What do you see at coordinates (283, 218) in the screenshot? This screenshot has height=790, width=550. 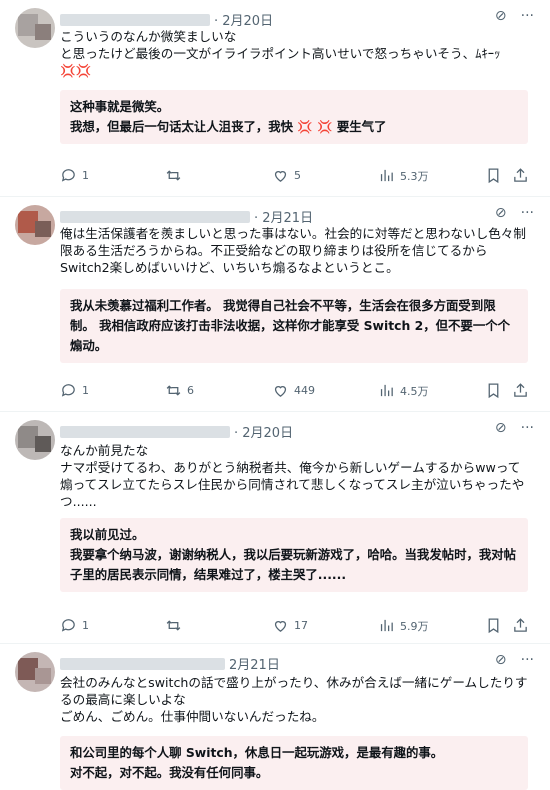 I see `post-date: · 2月21日` at bounding box center [283, 218].